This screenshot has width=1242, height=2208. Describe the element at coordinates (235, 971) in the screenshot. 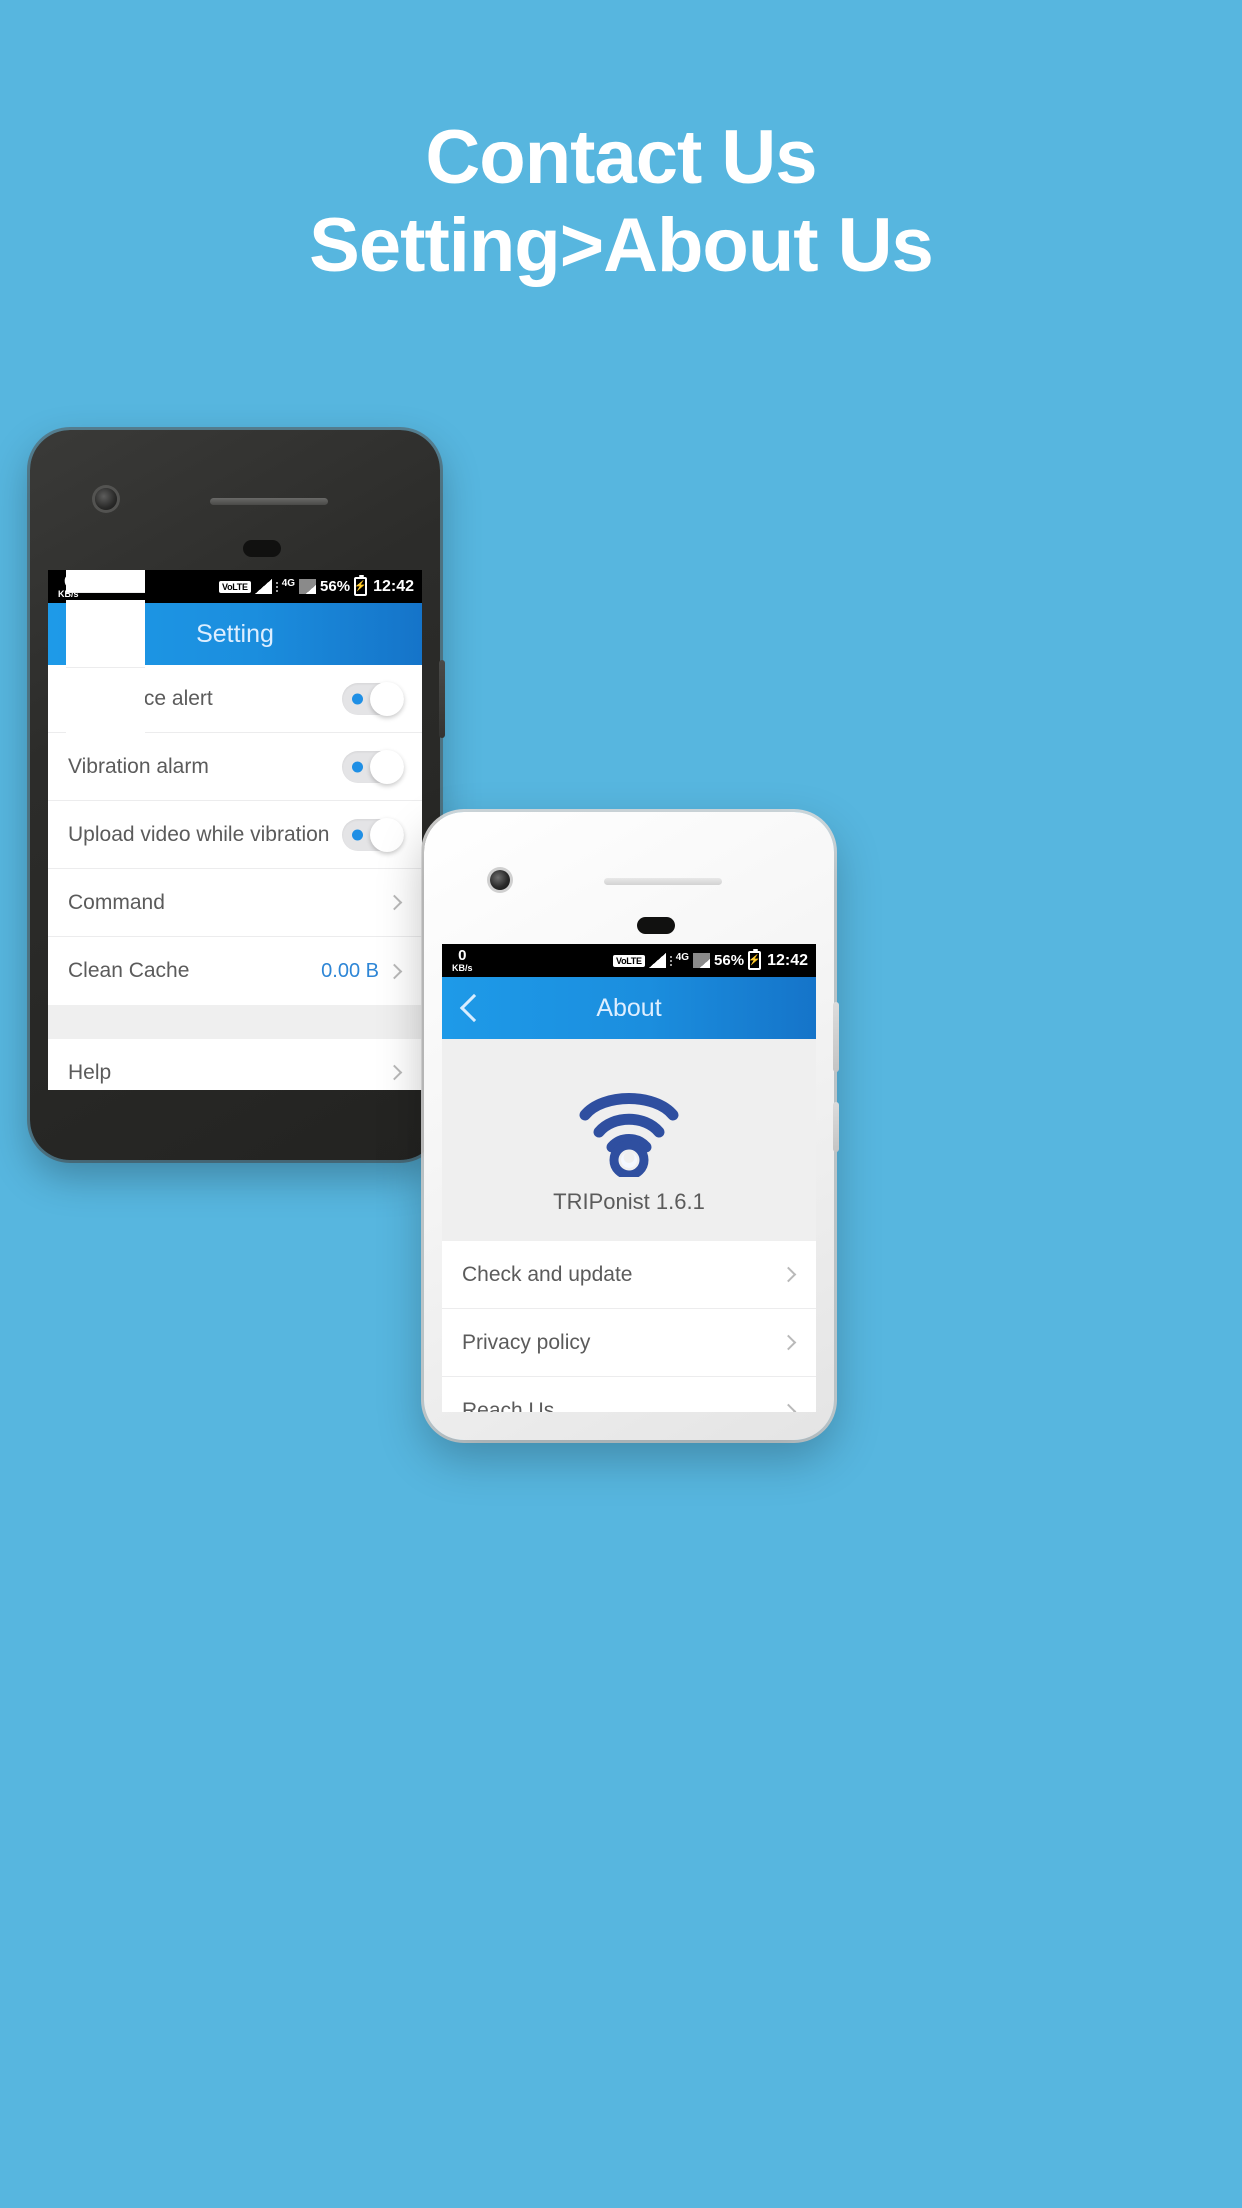

I see `setting-row-clean-cache: Clean Cache 0.00 B` at that location.